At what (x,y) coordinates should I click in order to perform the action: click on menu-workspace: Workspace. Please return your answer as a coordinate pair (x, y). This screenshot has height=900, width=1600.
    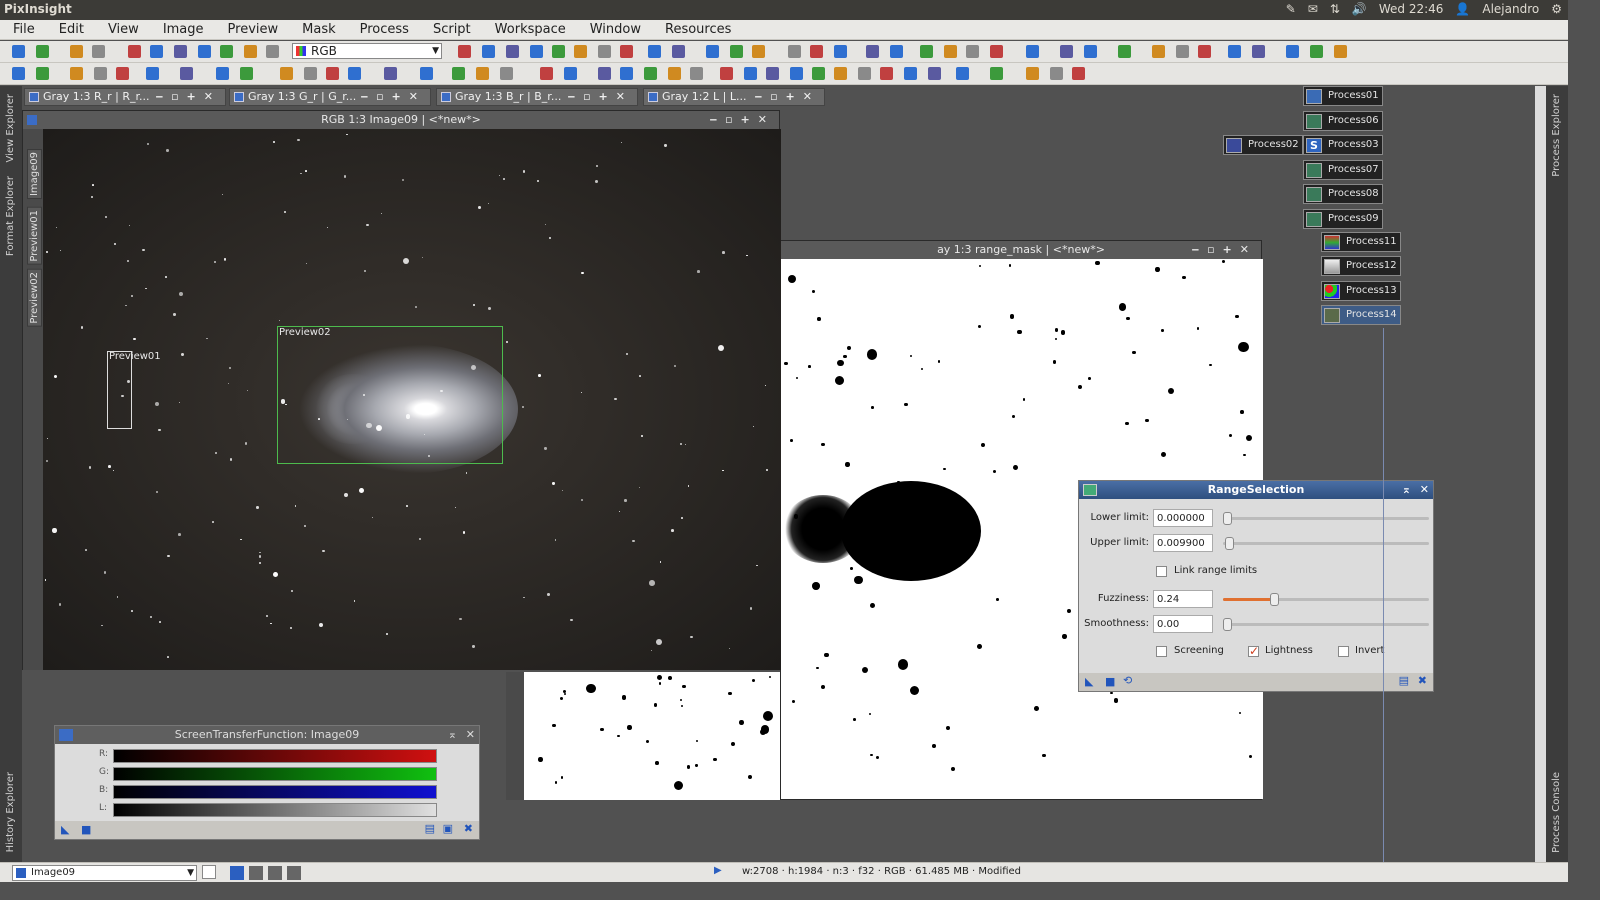
    Looking at the image, I should click on (529, 29).